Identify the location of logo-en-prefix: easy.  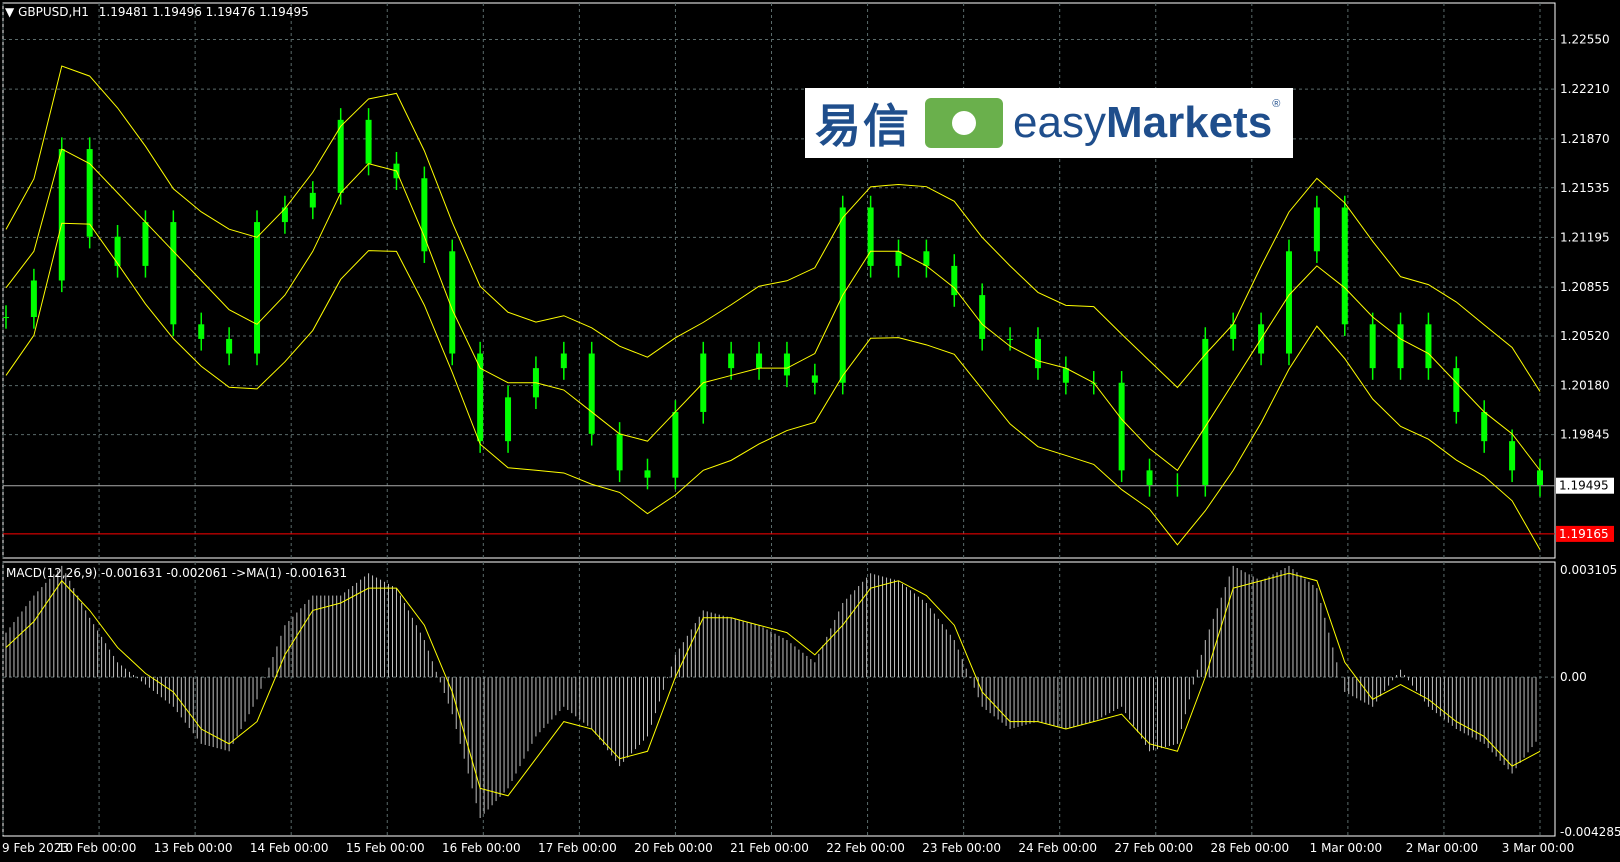
(1059, 122).